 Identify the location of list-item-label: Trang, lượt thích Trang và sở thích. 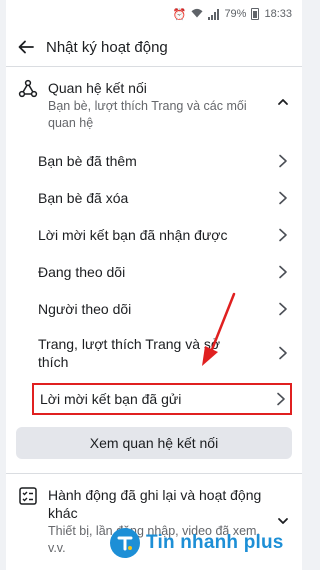
(129, 353).